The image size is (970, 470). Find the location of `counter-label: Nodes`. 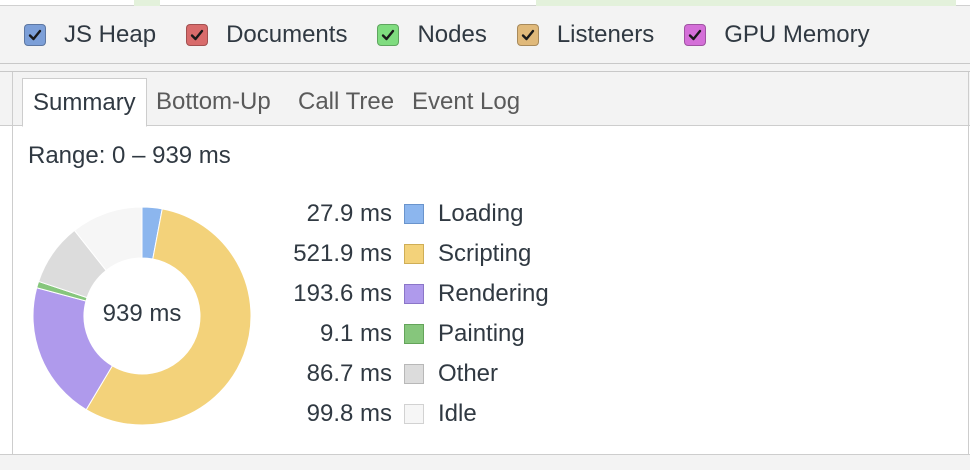

counter-label: Nodes is located at coordinates (452, 34).